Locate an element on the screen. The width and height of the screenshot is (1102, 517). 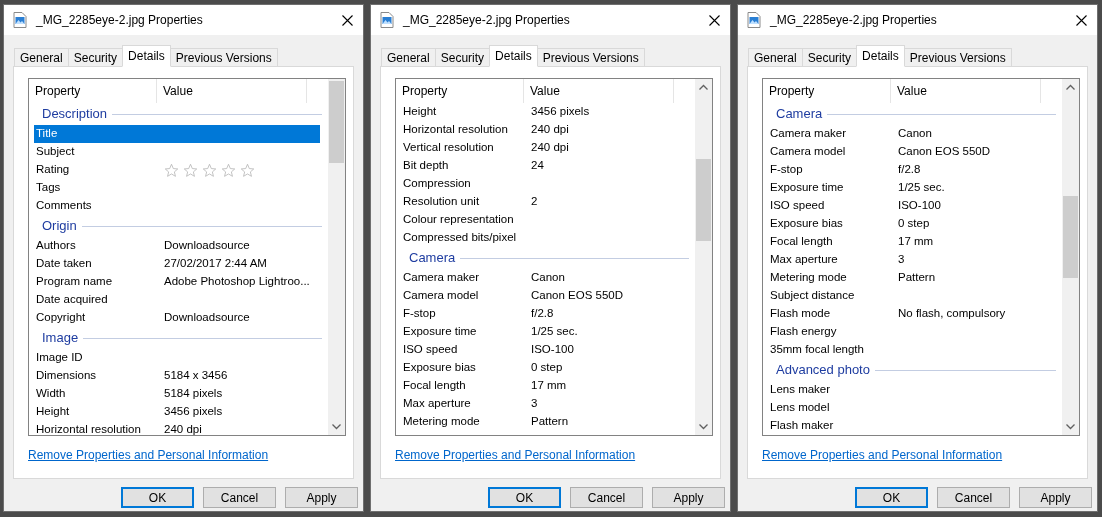
list-row: Flash mode No flash, compulsory is located at coordinates (911, 314).